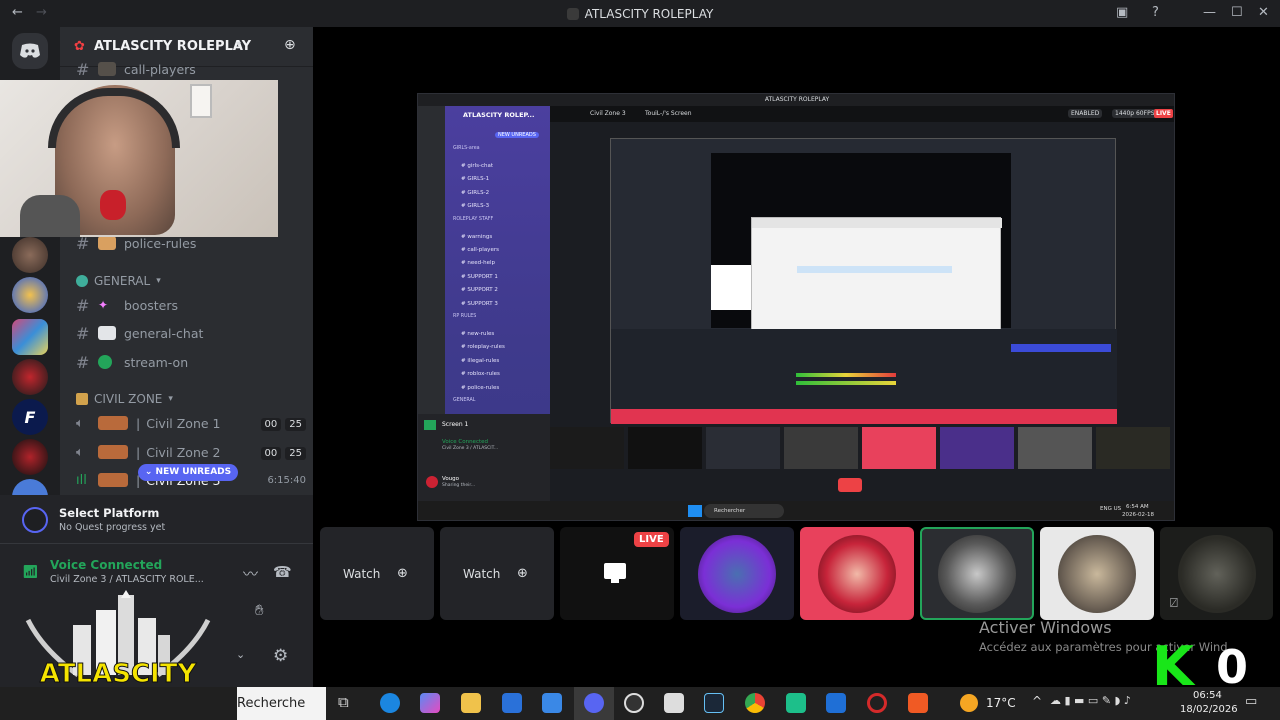 This screenshot has width=1280, height=720. Describe the element at coordinates (465, 316) in the screenshot. I see `inner-category: RP RULES` at that location.